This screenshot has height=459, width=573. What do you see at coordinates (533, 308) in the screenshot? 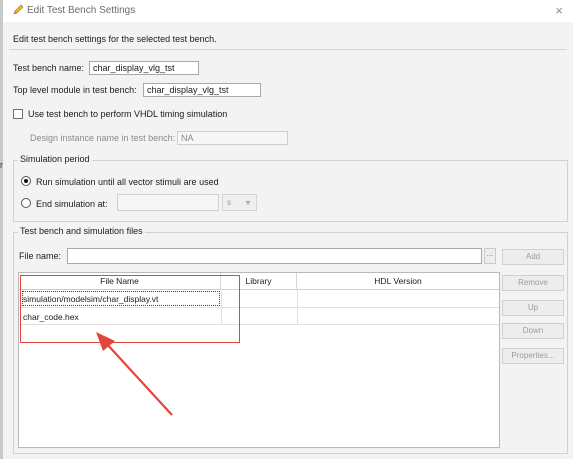
I see `up-button: Up` at bounding box center [533, 308].